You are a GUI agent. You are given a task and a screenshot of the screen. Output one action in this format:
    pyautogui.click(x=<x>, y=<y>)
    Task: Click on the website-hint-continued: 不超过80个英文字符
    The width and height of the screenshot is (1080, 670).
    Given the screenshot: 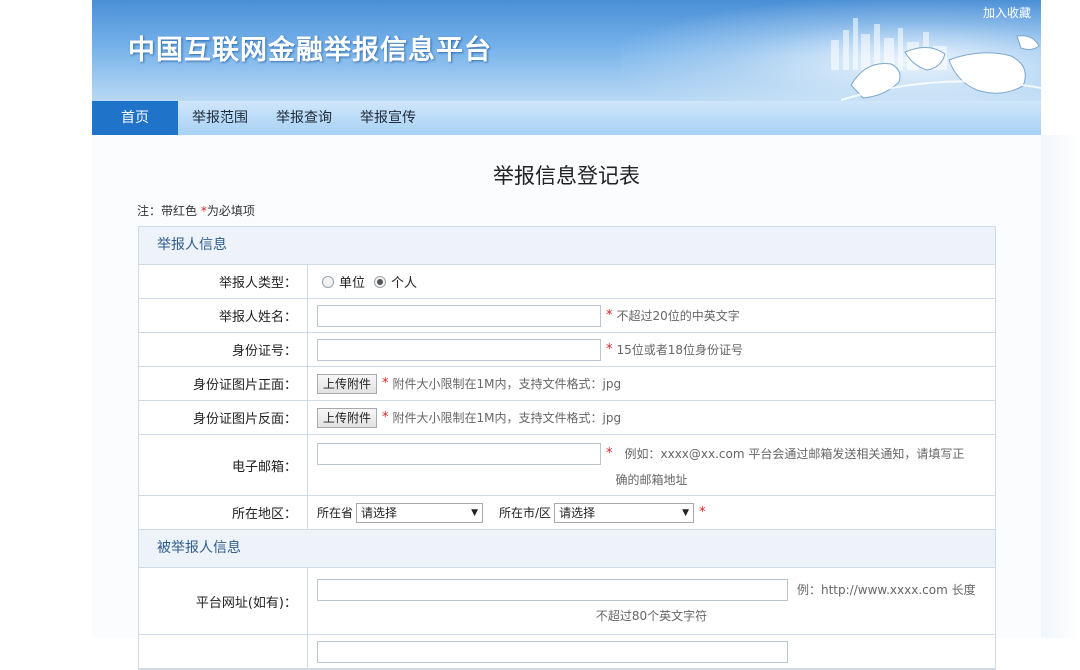 What is the action you would take?
    pyautogui.click(x=651, y=615)
    